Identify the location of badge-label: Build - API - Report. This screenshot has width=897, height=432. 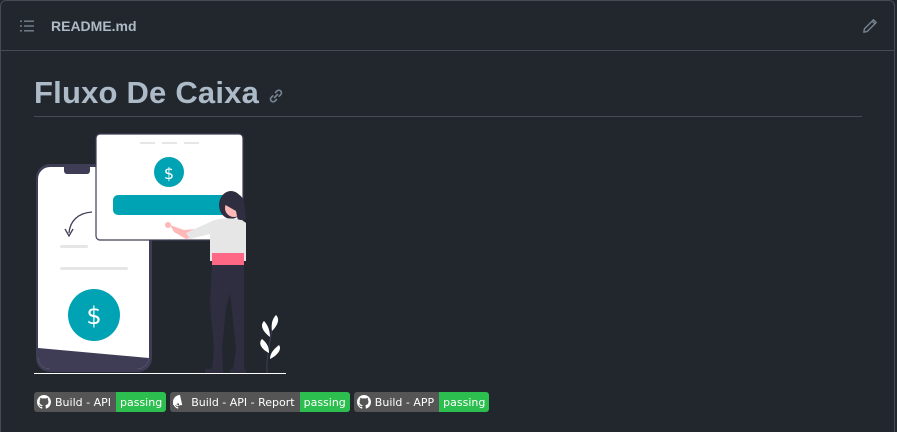
(243, 402).